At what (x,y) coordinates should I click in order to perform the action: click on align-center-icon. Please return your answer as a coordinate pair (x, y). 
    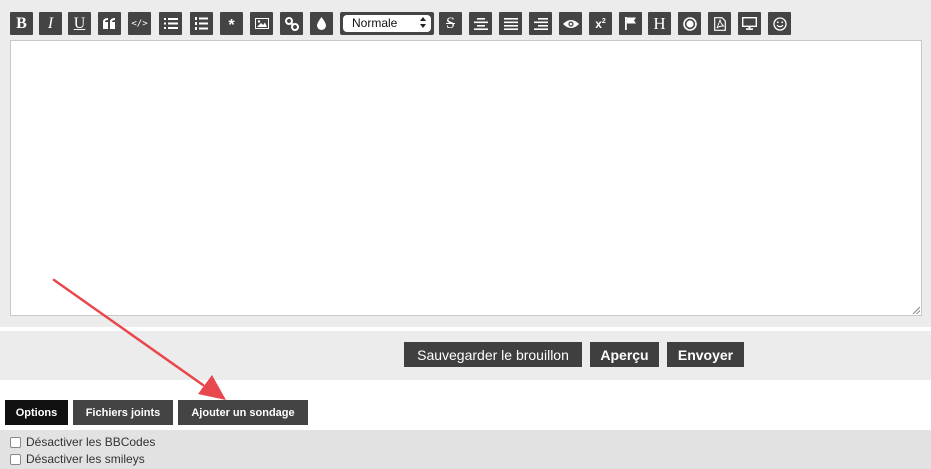
    Looking at the image, I should click on (480, 23).